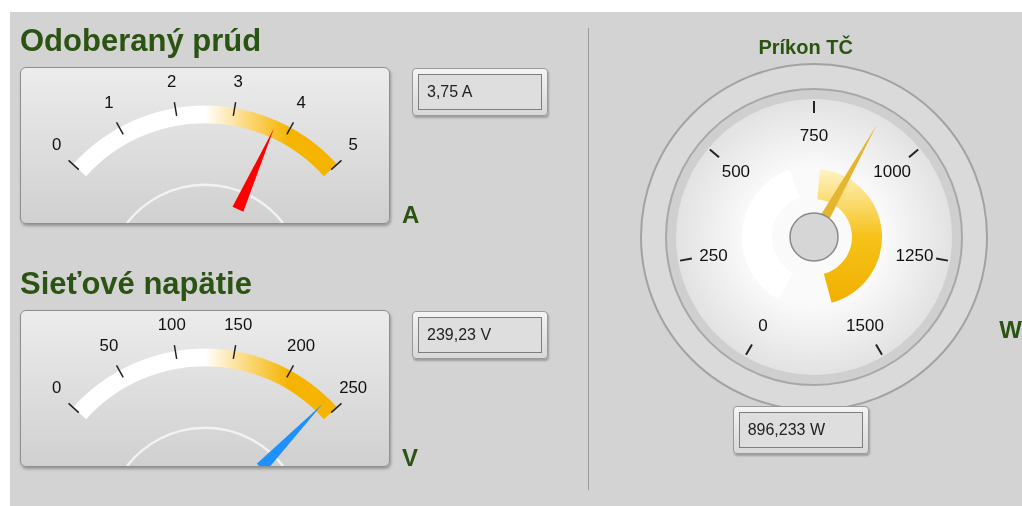  Describe the element at coordinates (1010, 330) in the screenshot. I see `unit-label: W` at that location.